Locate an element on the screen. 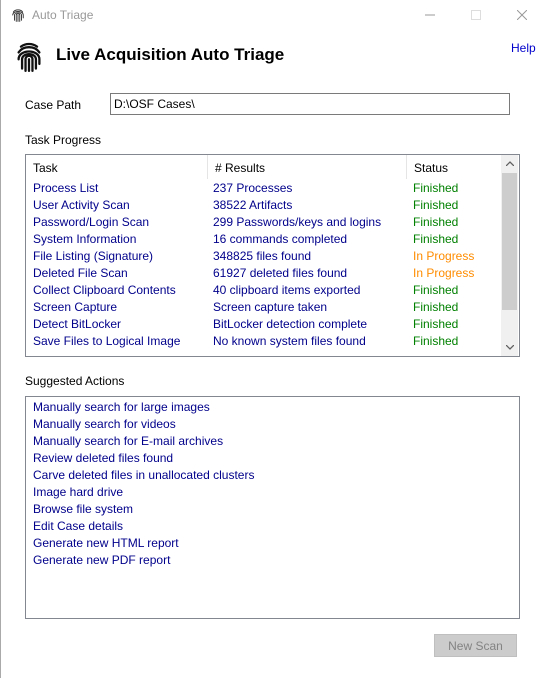  maximize-button is located at coordinates (476, 15).